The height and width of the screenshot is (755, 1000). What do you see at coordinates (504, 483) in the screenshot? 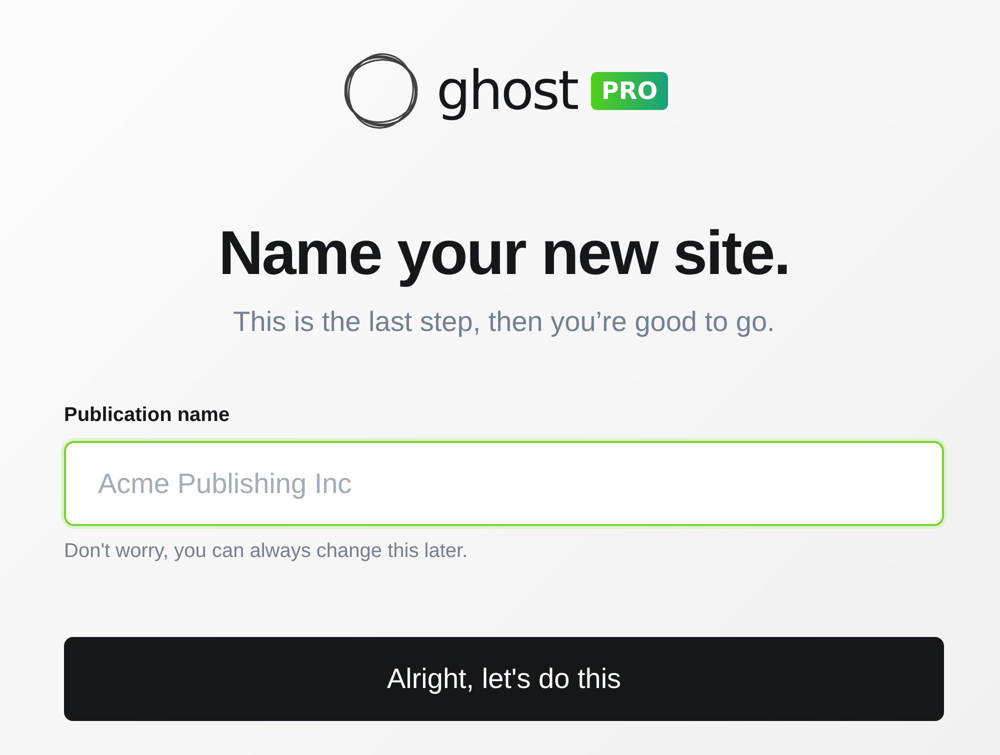
I see `publication-name-field: Acme Publishing Inc` at bounding box center [504, 483].